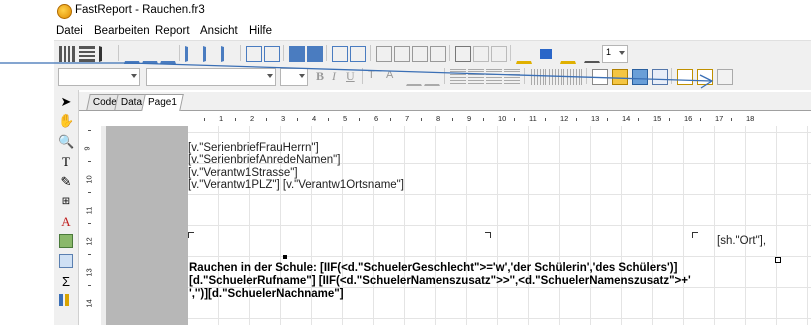 This screenshot has width=811, height=325. I want to click on place-field: [sh."Ort"],, so click(741, 241).